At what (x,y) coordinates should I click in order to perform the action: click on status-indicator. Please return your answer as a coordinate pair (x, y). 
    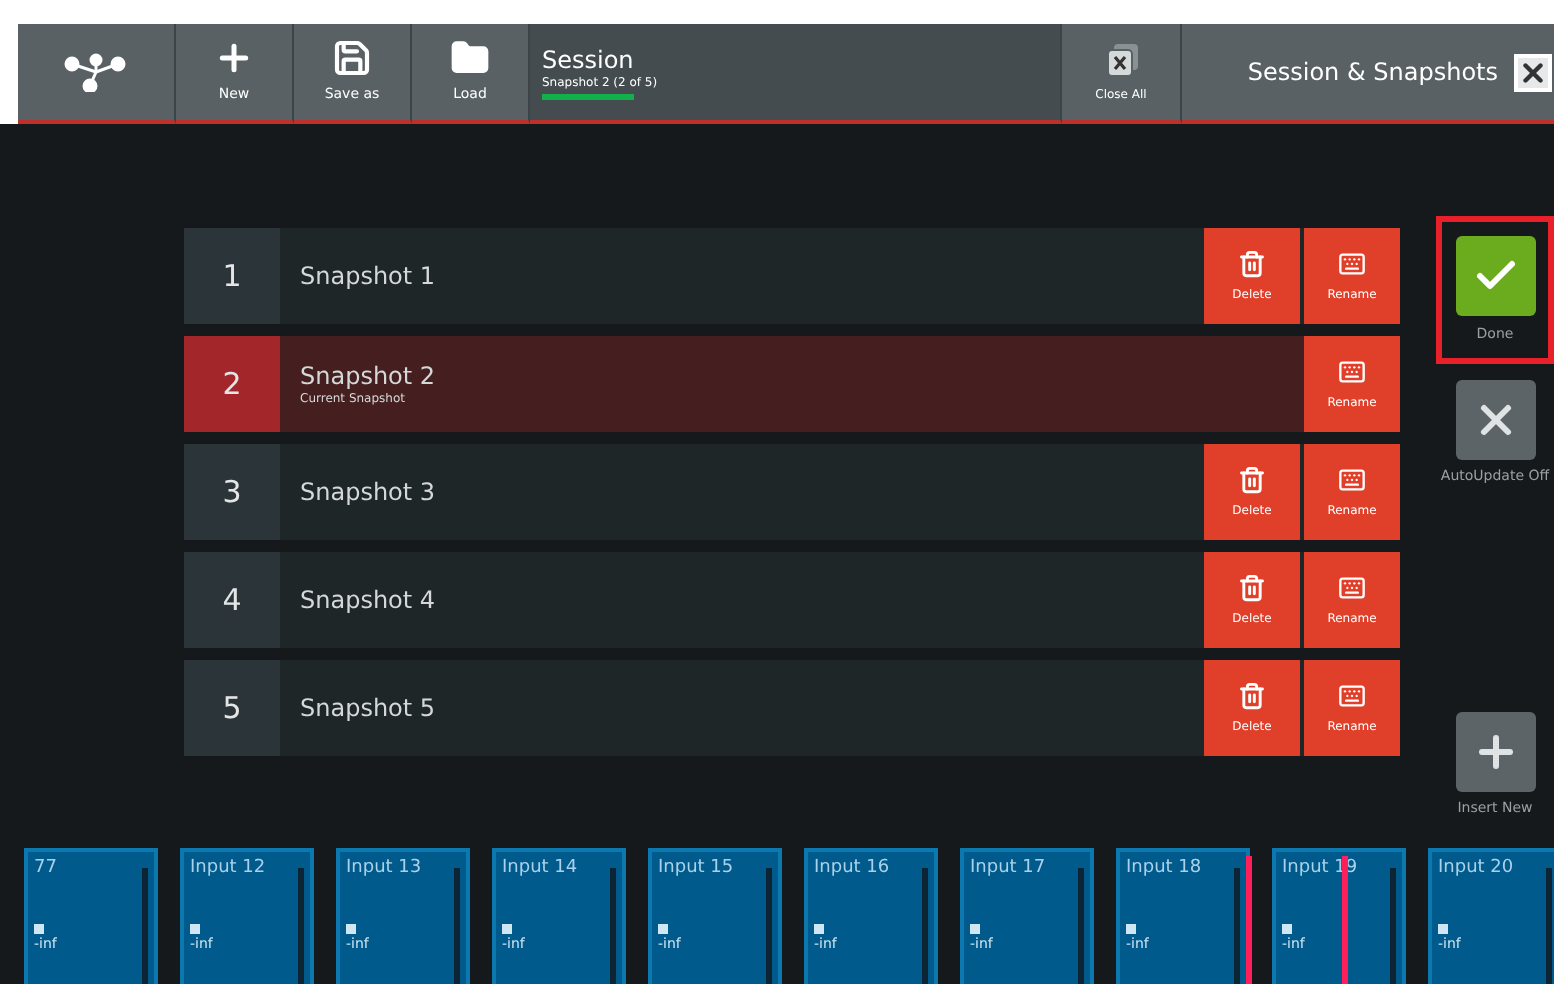
    Looking at the image, I should click on (588, 96).